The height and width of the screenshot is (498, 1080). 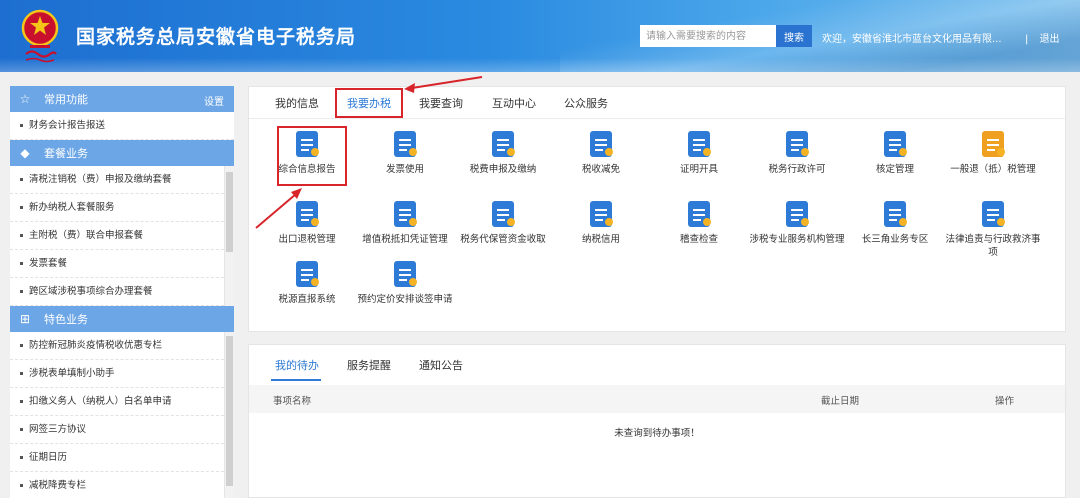 I want to click on pricing-icon, so click(x=405, y=274).